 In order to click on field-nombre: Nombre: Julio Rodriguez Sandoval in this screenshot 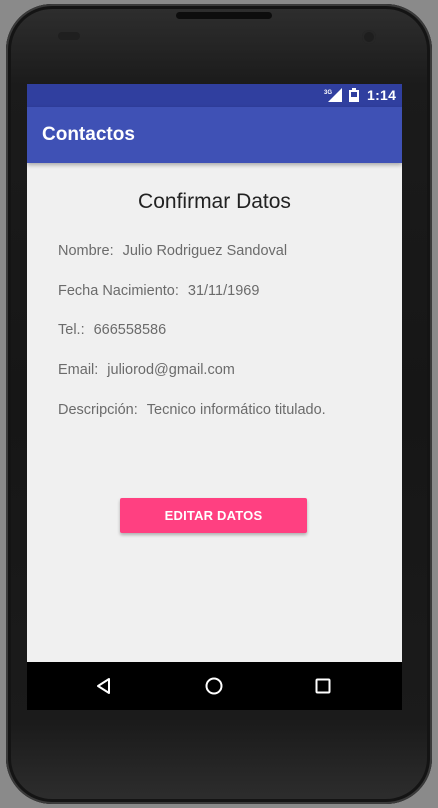, I will do `click(172, 251)`.